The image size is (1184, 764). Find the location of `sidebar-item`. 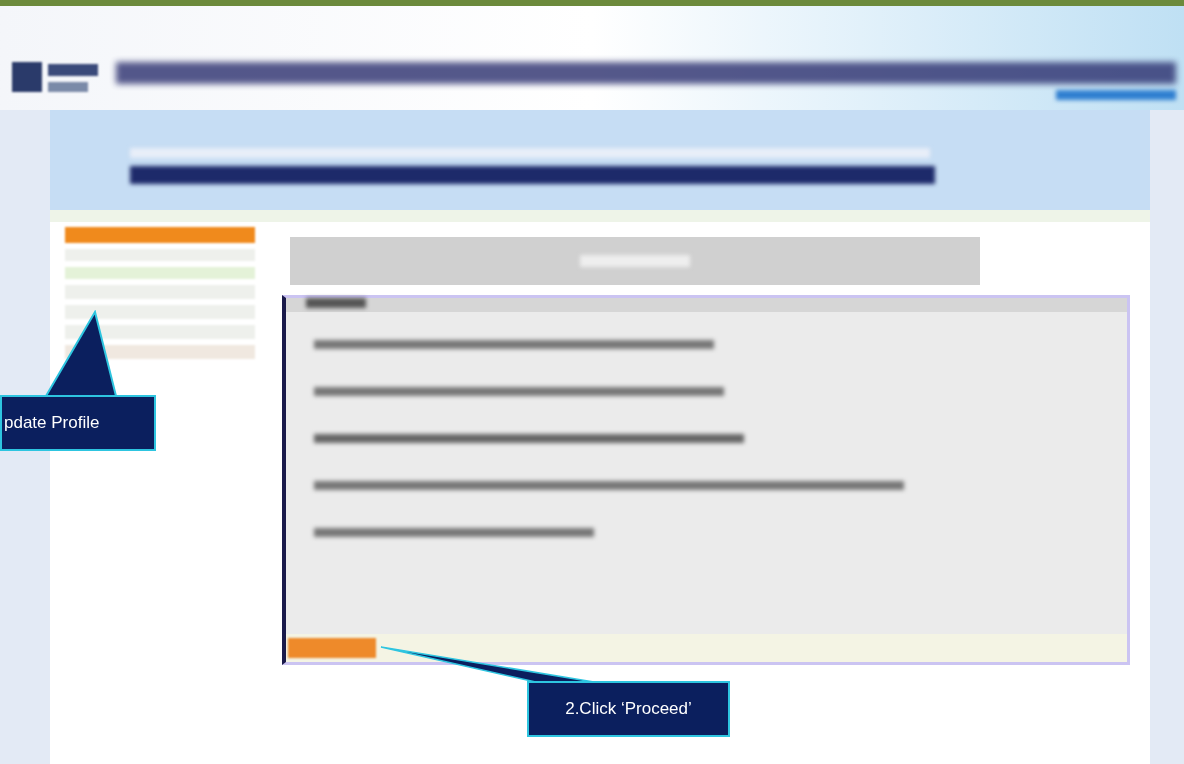

sidebar-item is located at coordinates (160, 332).